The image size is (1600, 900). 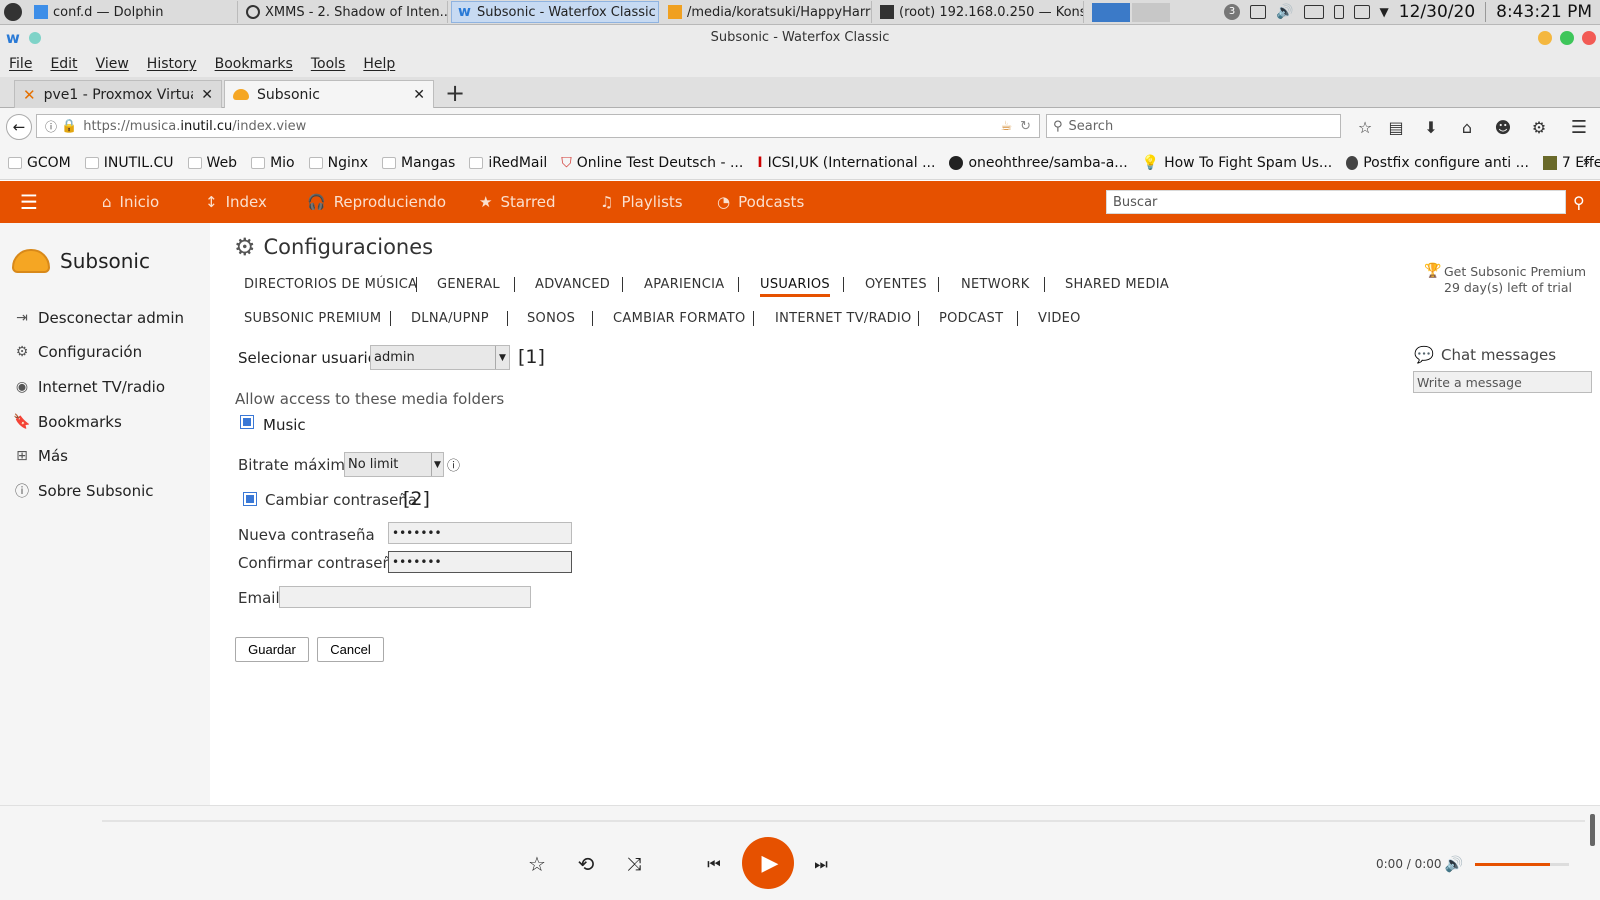 What do you see at coordinates (405, 597) in the screenshot?
I see `email-field` at bounding box center [405, 597].